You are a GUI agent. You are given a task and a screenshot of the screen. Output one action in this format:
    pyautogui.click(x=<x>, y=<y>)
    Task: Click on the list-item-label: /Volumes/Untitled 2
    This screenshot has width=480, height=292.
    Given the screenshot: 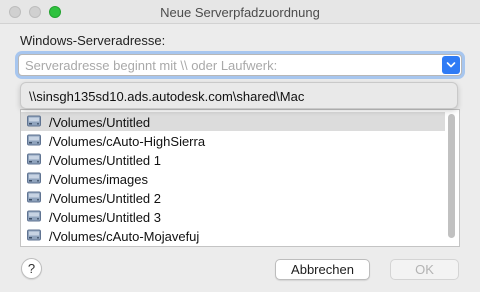 What is the action you would take?
    pyautogui.click(x=105, y=198)
    